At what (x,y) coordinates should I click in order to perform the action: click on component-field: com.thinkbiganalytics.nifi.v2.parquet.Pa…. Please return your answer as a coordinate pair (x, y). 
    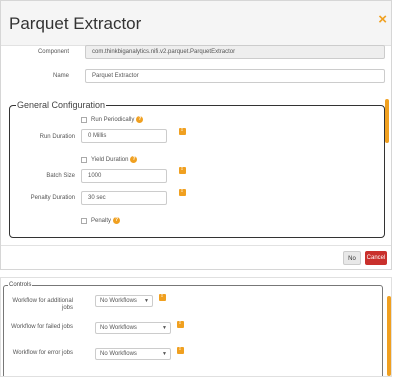
    Looking at the image, I should click on (235, 52).